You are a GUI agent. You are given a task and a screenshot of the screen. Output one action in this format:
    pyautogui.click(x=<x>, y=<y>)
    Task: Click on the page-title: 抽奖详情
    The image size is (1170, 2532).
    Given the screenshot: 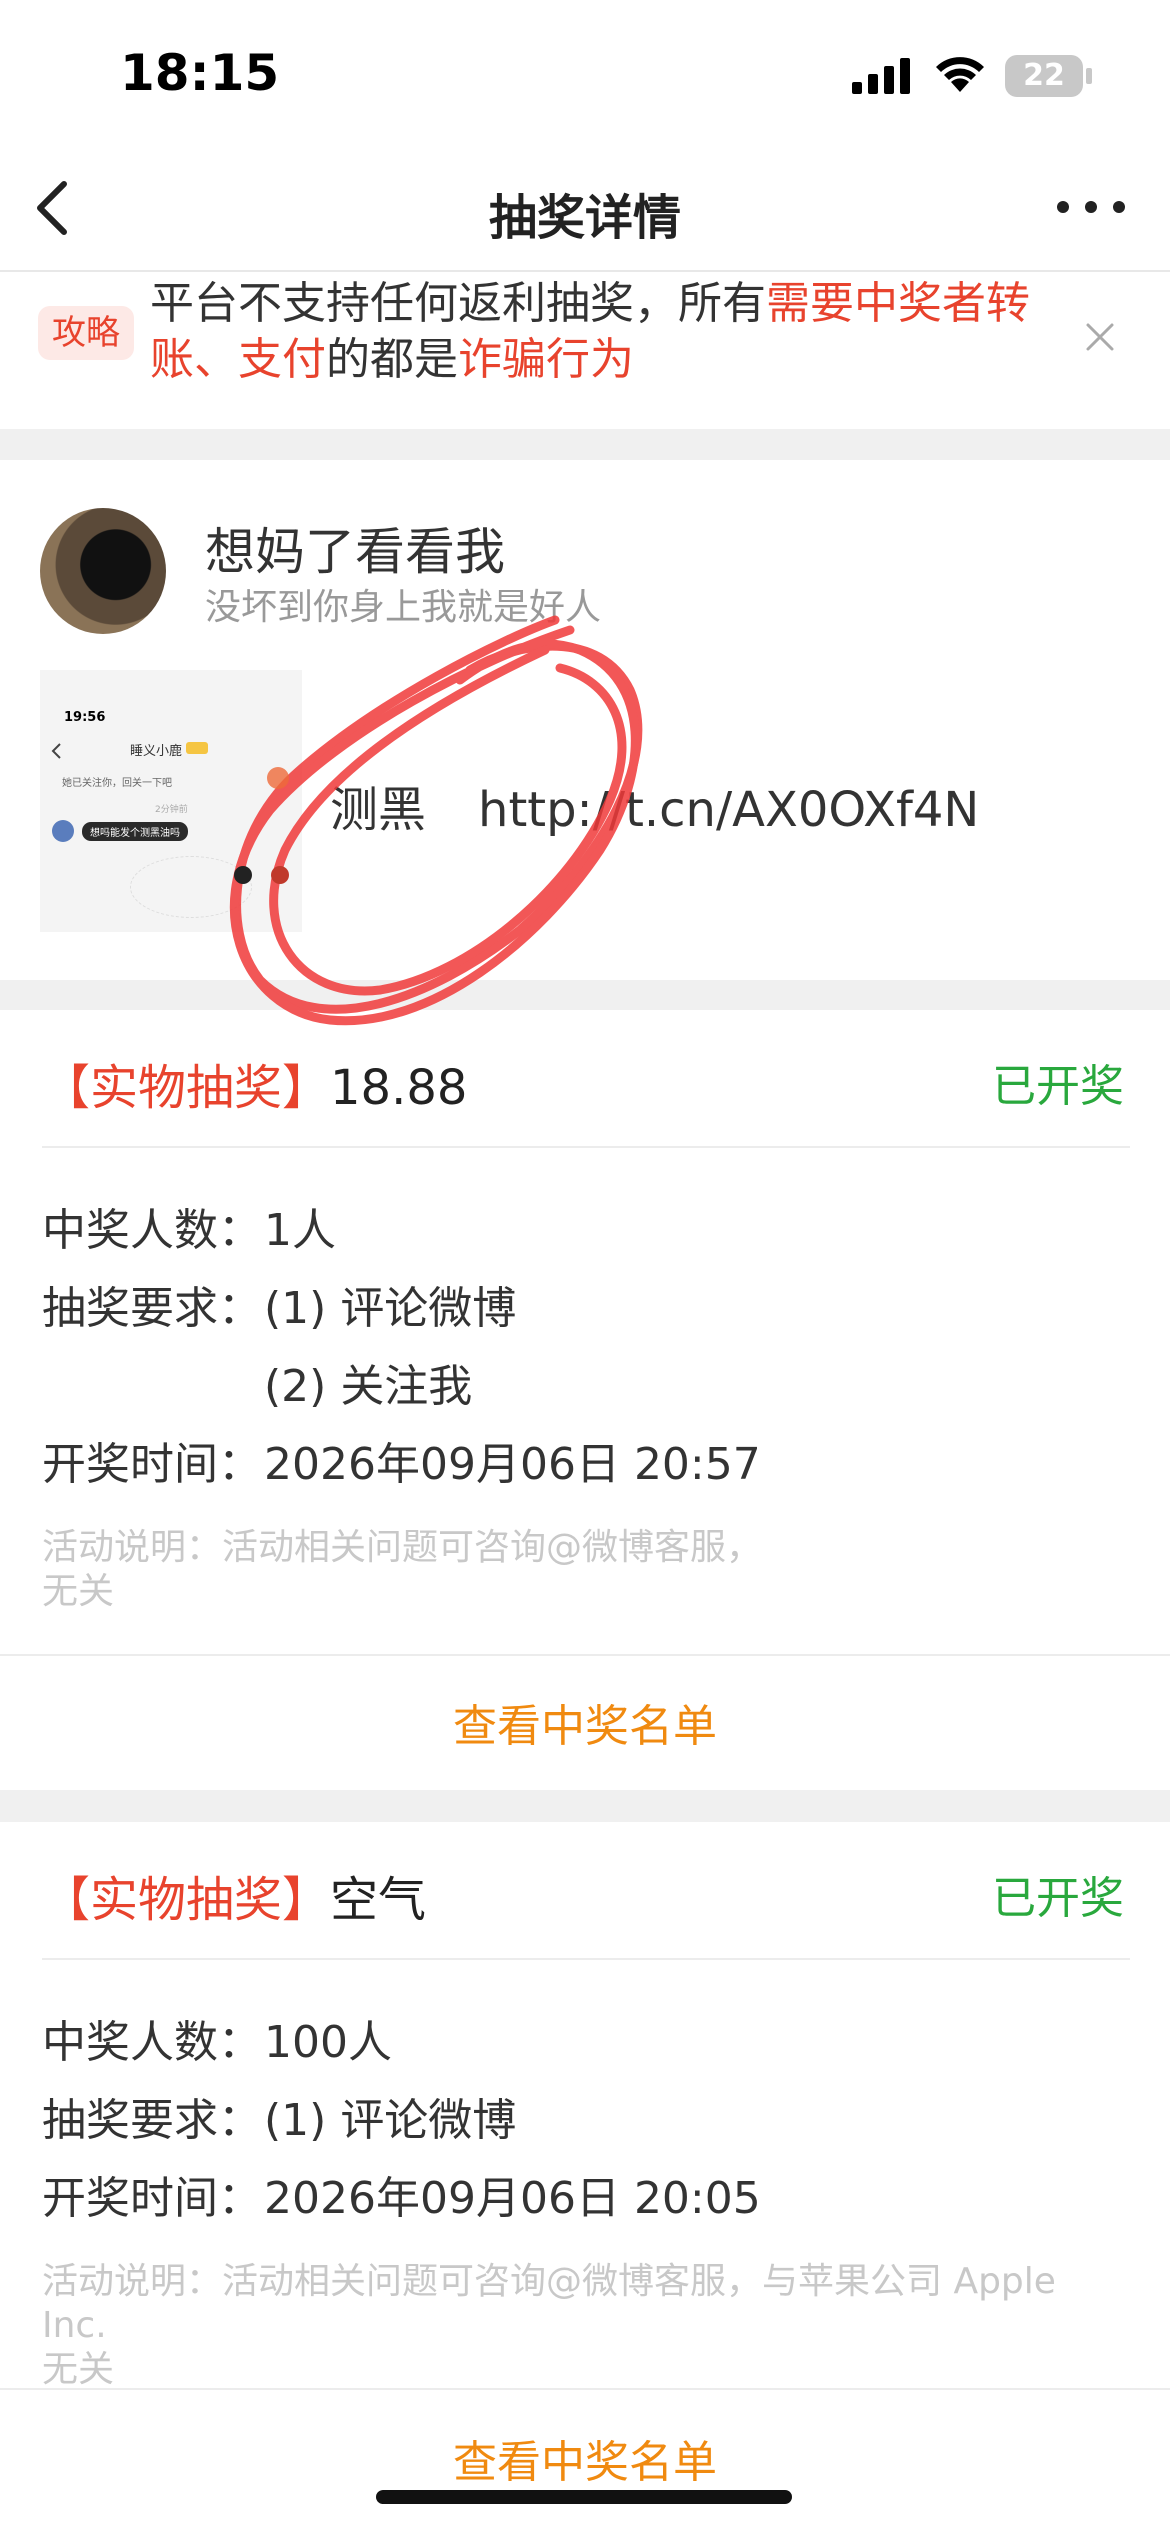 What is the action you would take?
    pyautogui.click(x=584, y=218)
    